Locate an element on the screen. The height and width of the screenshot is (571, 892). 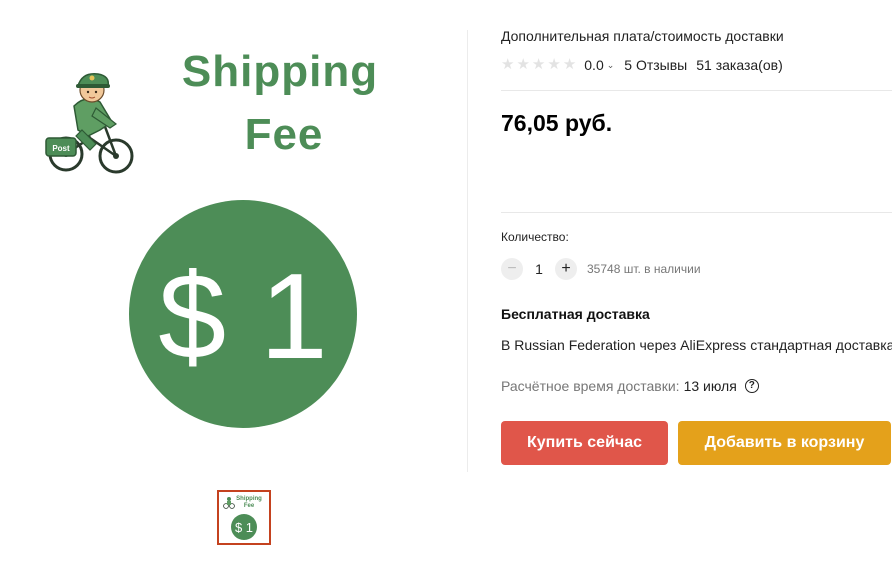
rating-stars: ★ ★ ★ ★ ★ is located at coordinates (538, 65).